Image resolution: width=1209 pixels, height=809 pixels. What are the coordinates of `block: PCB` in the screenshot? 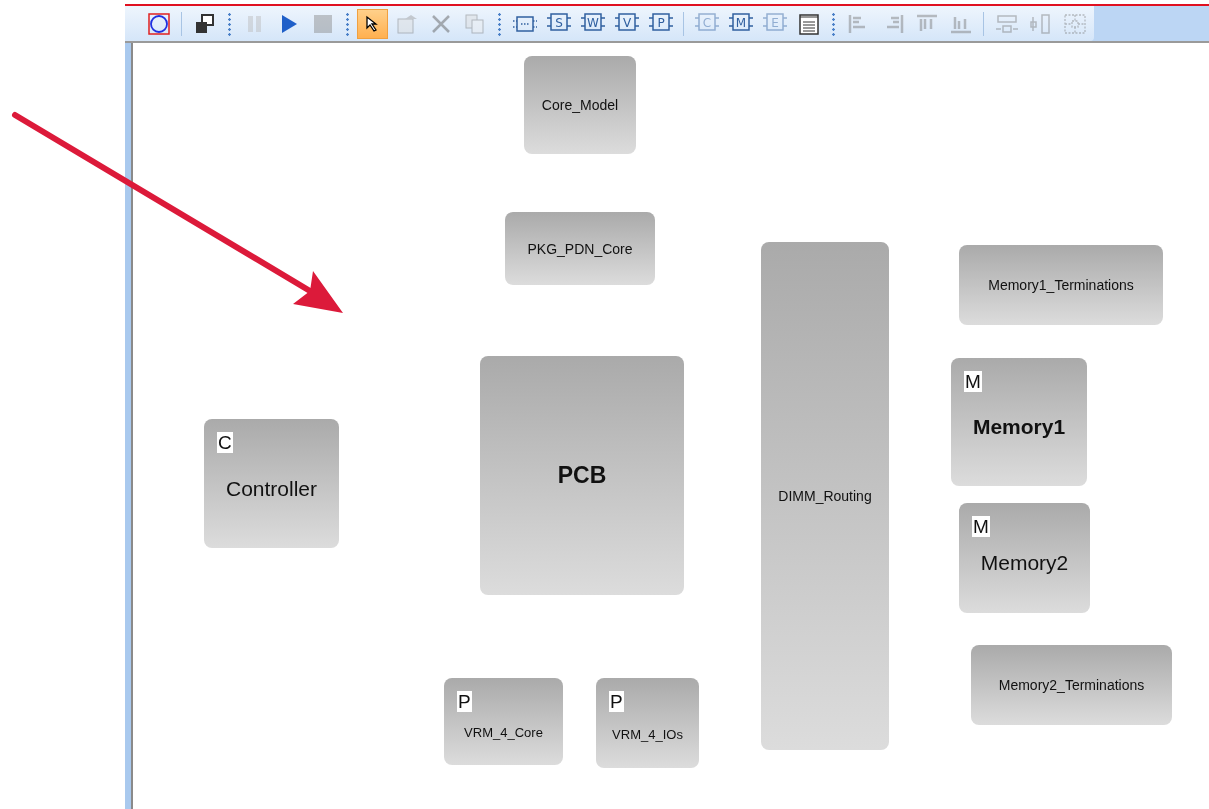 It's located at (582, 475).